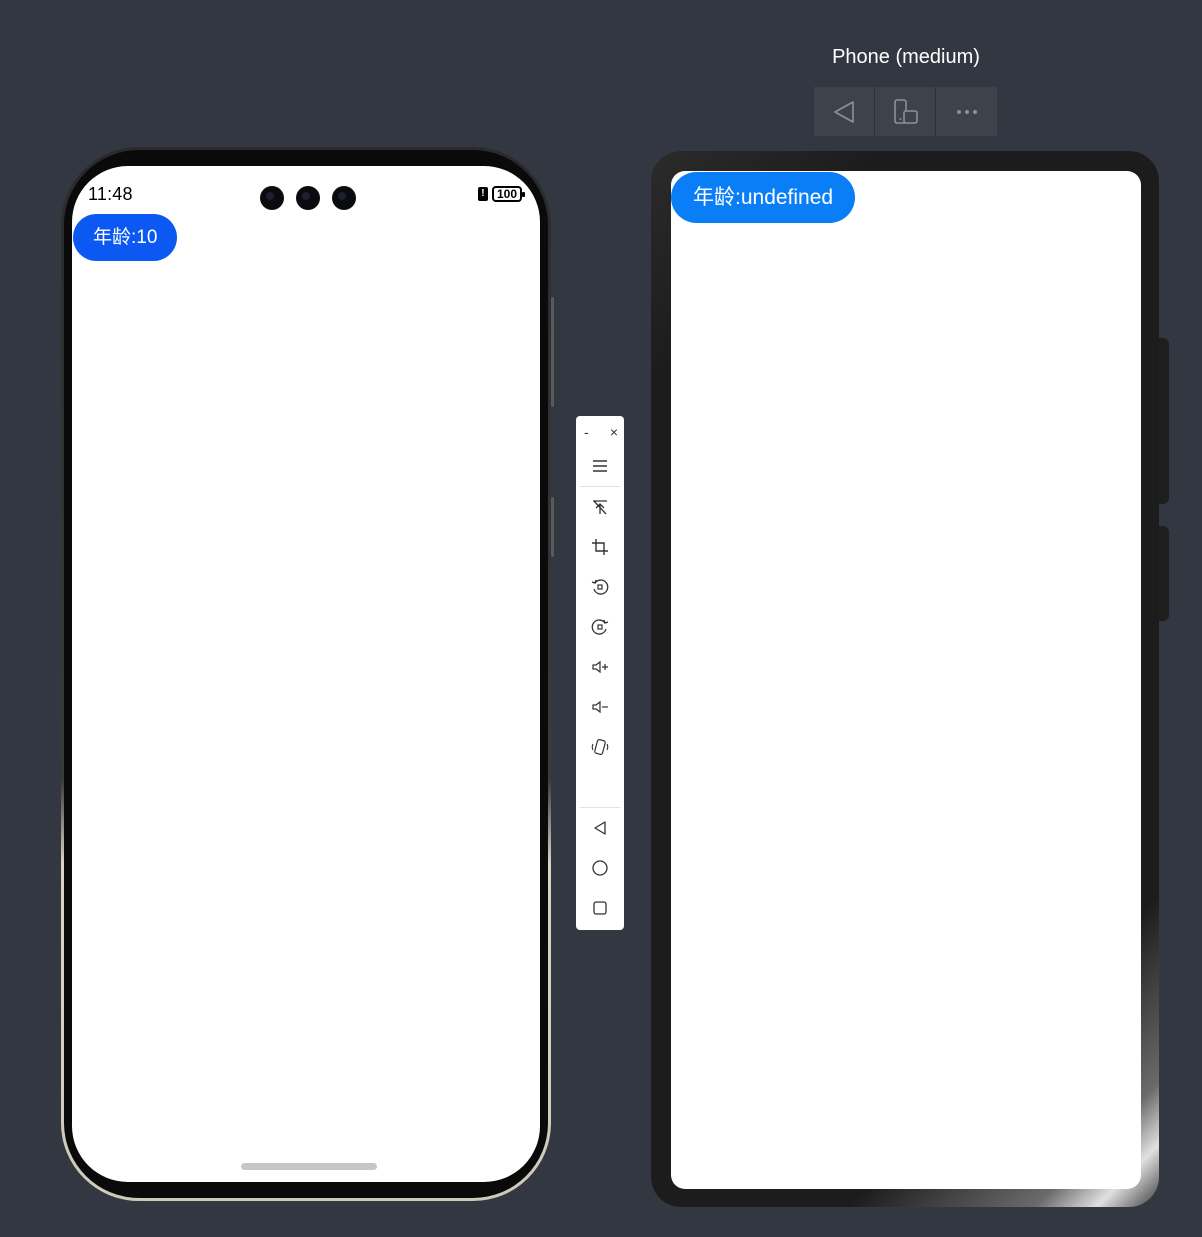  What do you see at coordinates (552, 527) in the screenshot?
I see `power-button` at bounding box center [552, 527].